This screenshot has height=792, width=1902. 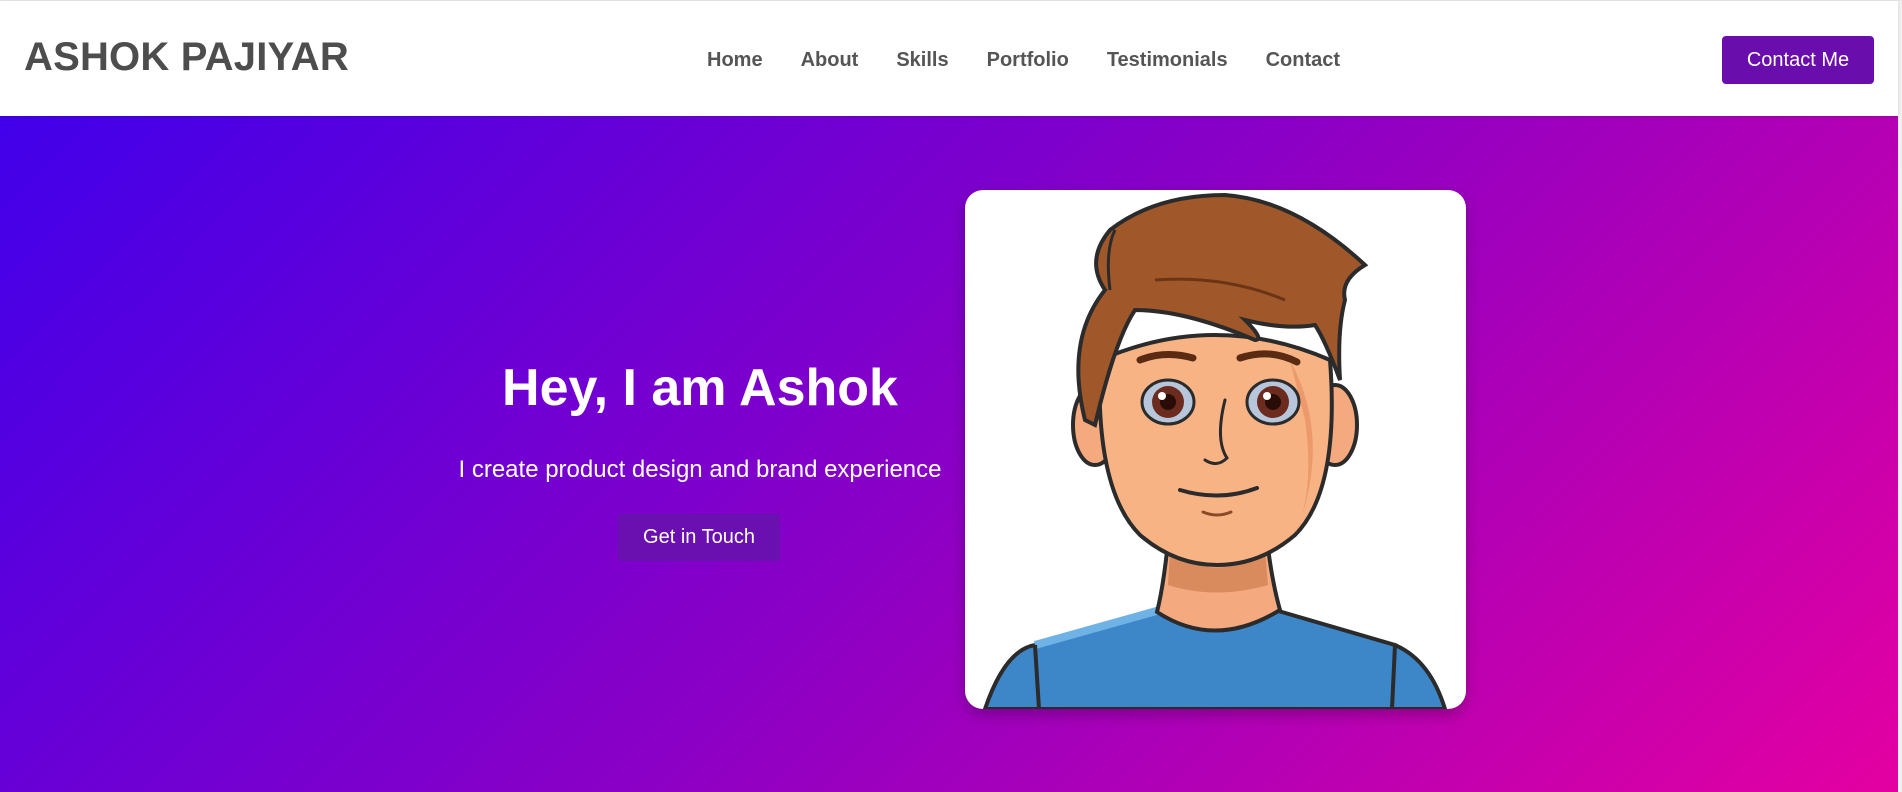 I want to click on contact-me-button: Contact Me, so click(x=1798, y=60).